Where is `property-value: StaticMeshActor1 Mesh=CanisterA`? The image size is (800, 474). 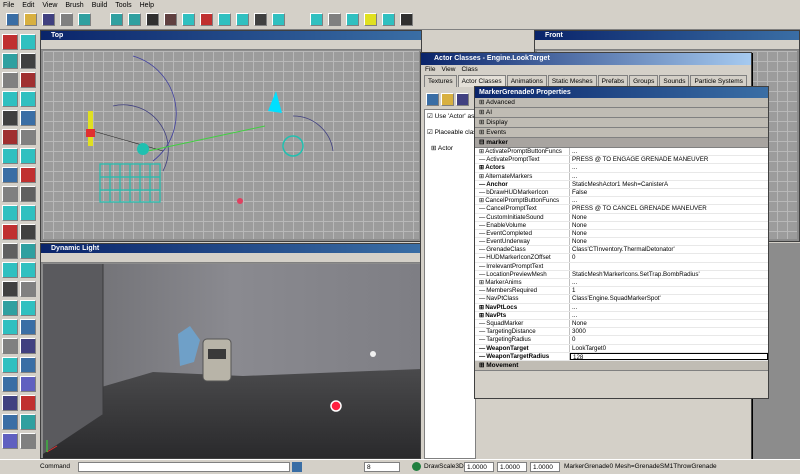 property-value: StaticMeshActor1 Mesh=CanisterA is located at coordinates (669, 184).